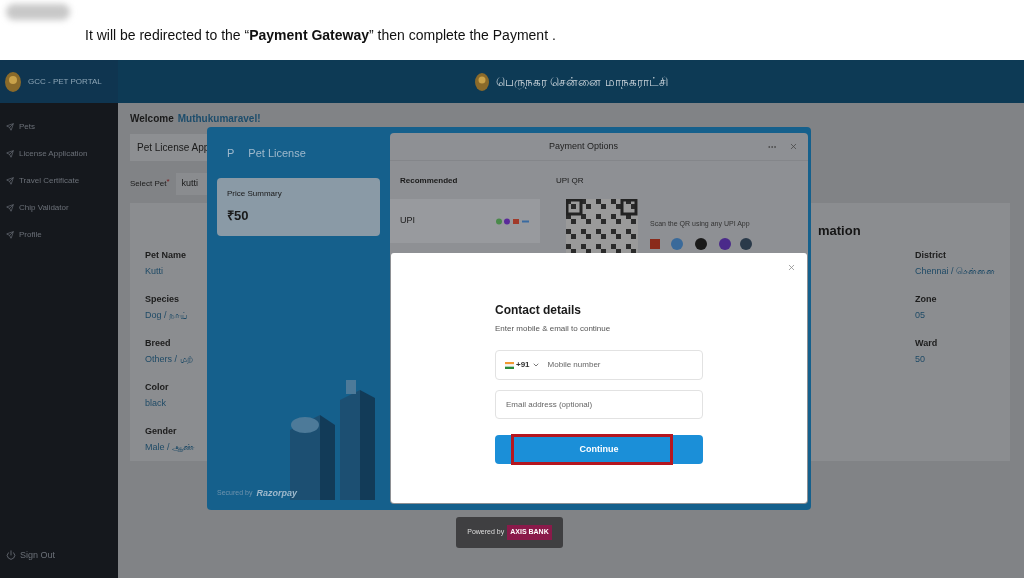 This screenshot has width=1024, height=578. I want to click on caption-text: It will be redirected to the “Payment Gateway” then complete the Payment ., so click(320, 35).